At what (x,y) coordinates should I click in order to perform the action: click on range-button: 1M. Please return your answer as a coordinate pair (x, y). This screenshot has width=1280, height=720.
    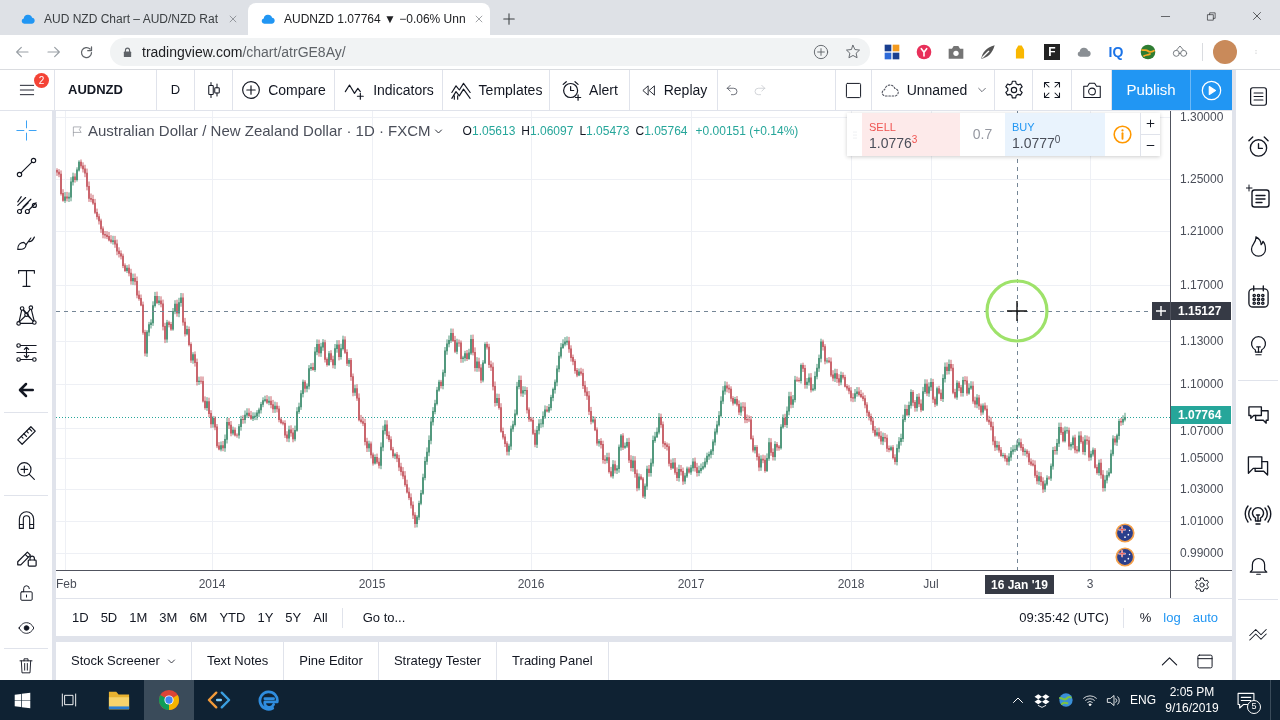
    Looking at the image, I should click on (138, 617).